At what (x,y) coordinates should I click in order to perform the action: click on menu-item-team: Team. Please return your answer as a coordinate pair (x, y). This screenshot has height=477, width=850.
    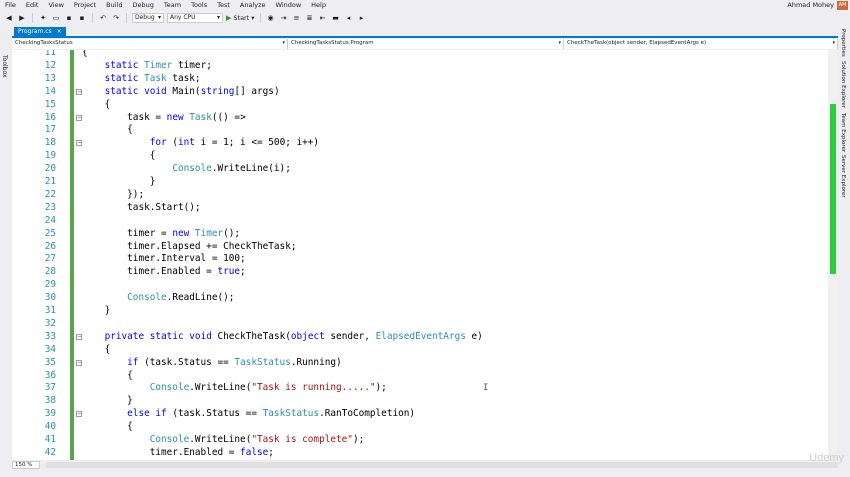
    Looking at the image, I should click on (172, 5).